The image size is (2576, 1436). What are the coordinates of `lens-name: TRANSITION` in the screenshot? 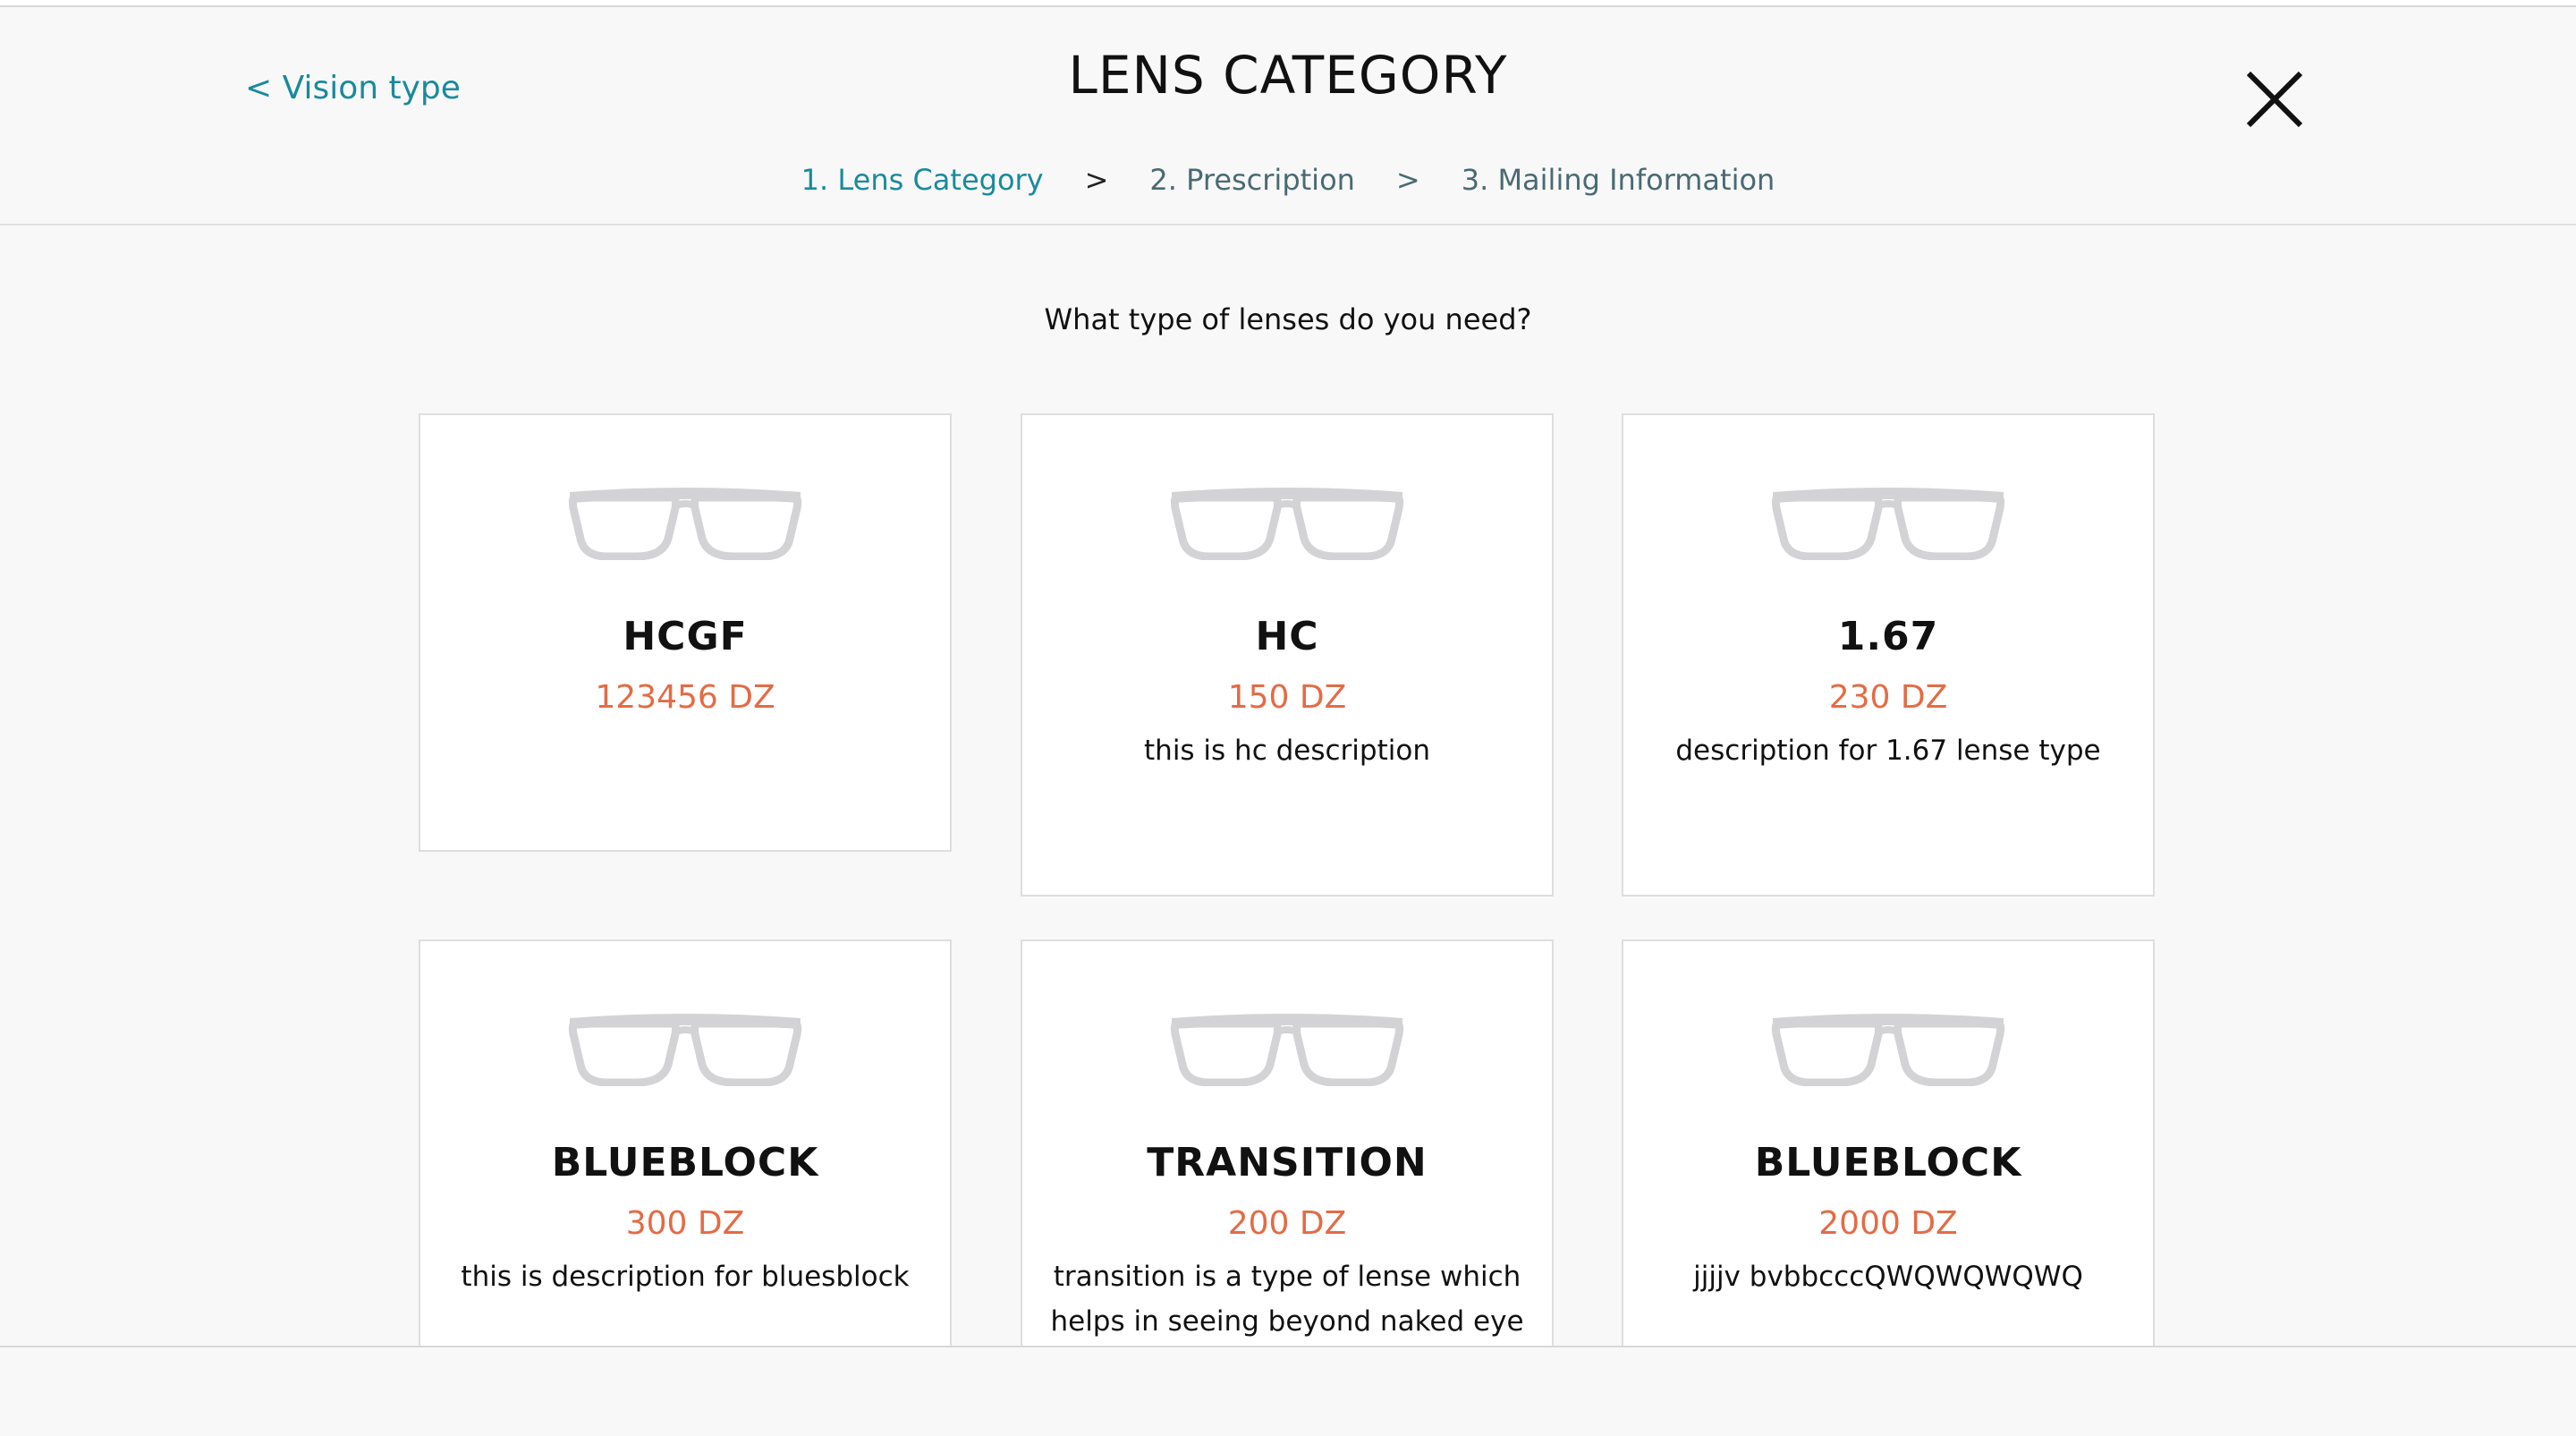 It's located at (1287, 1162).